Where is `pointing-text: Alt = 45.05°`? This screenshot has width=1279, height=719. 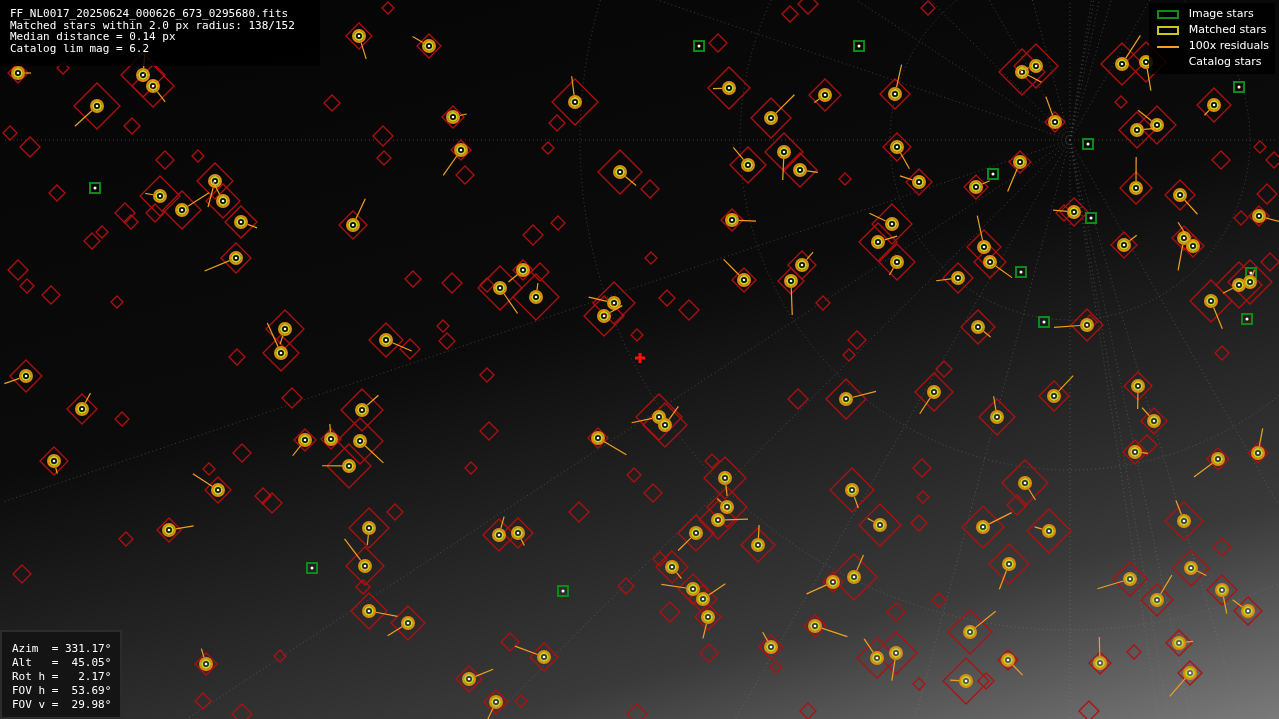
pointing-text: Alt = 45.05° is located at coordinates (61, 663).